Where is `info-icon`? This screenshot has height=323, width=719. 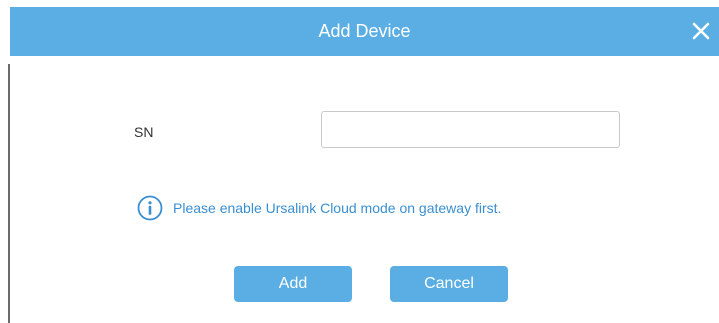
info-icon is located at coordinates (150, 208).